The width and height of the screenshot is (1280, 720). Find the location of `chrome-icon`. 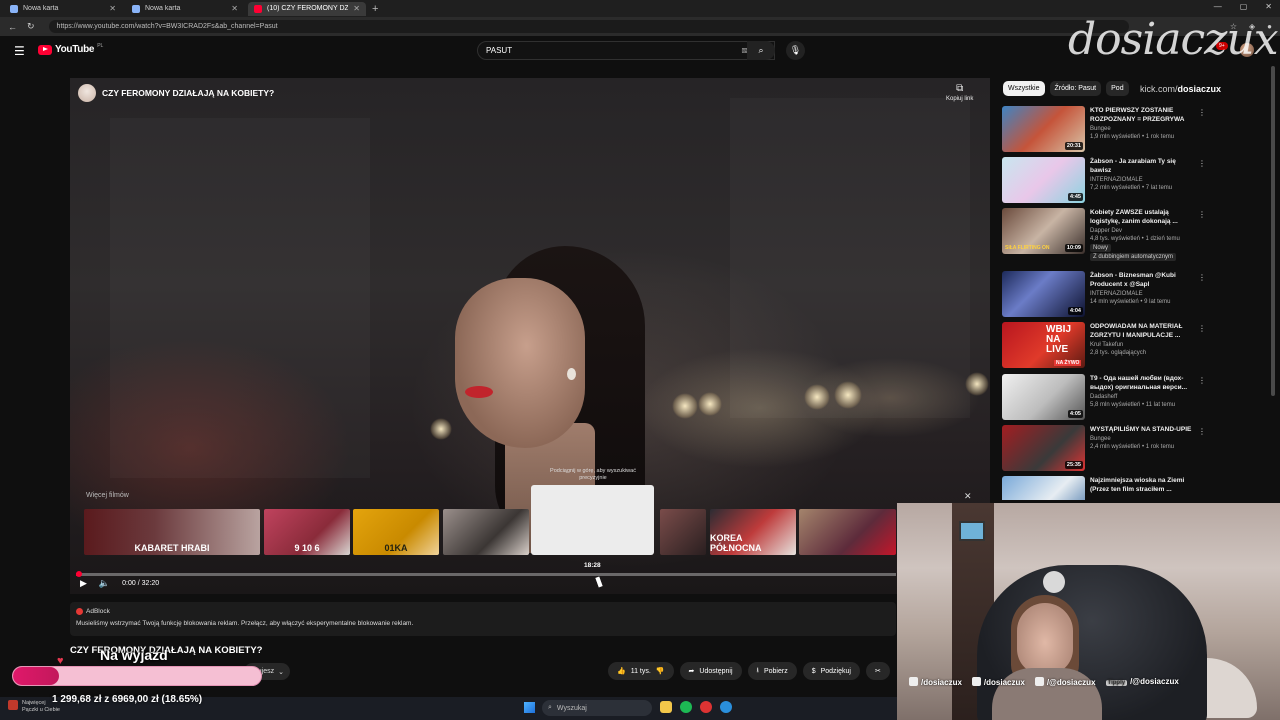

chrome-icon is located at coordinates (706, 707).